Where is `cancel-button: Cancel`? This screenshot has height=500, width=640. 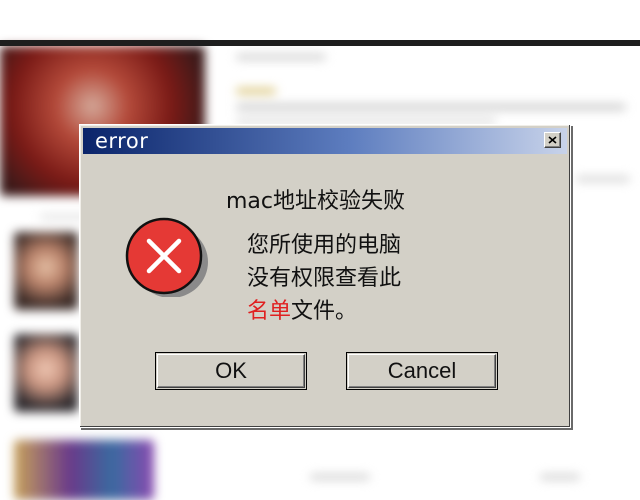 cancel-button: Cancel is located at coordinates (422, 371).